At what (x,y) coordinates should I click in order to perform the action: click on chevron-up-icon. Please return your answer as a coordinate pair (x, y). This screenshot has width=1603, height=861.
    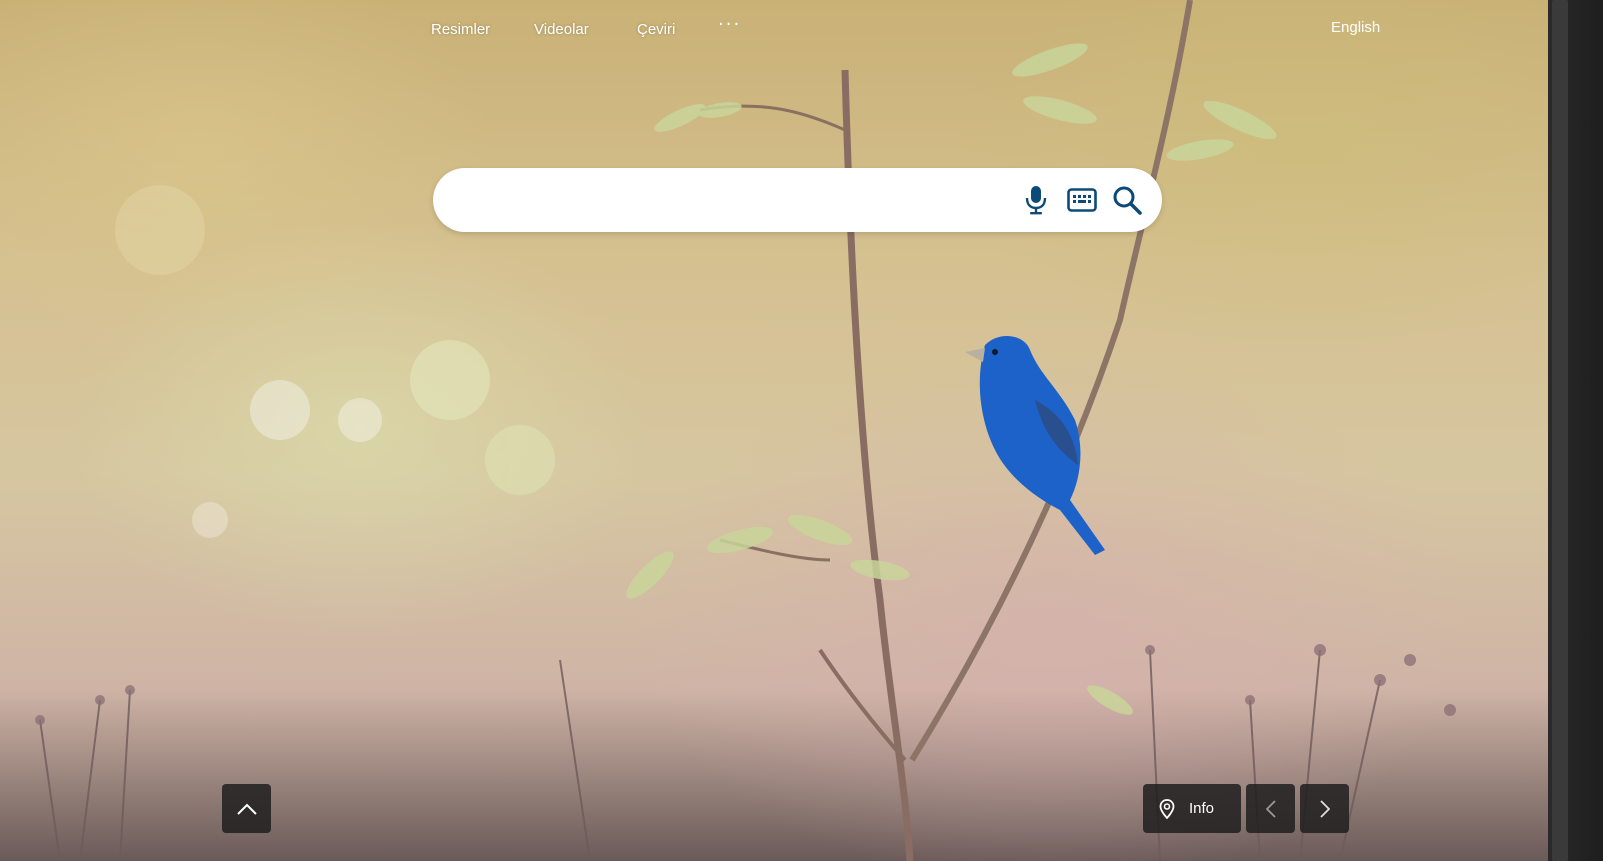
    Looking at the image, I should click on (246, 809).